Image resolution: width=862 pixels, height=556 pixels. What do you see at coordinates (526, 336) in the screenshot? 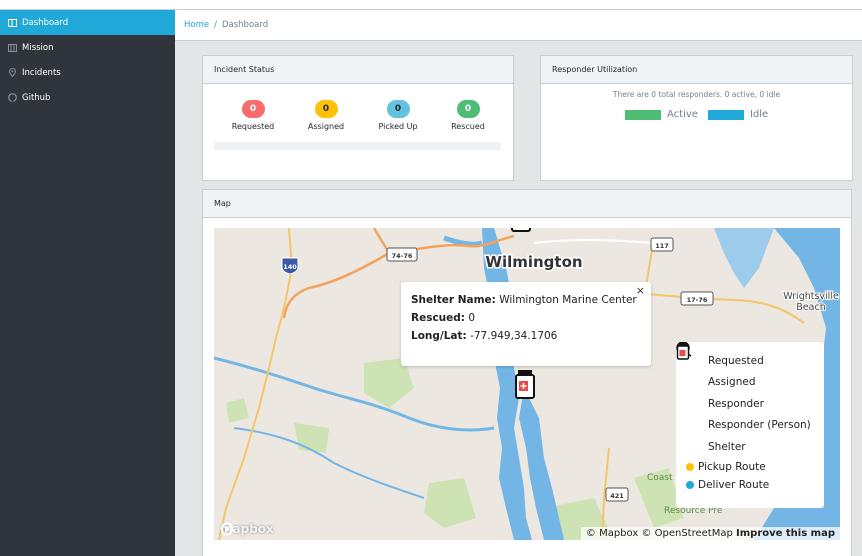
I see `popup-longlat-row: Long/Lat: -77.949,34.1706` at bounding box center [526, 336].